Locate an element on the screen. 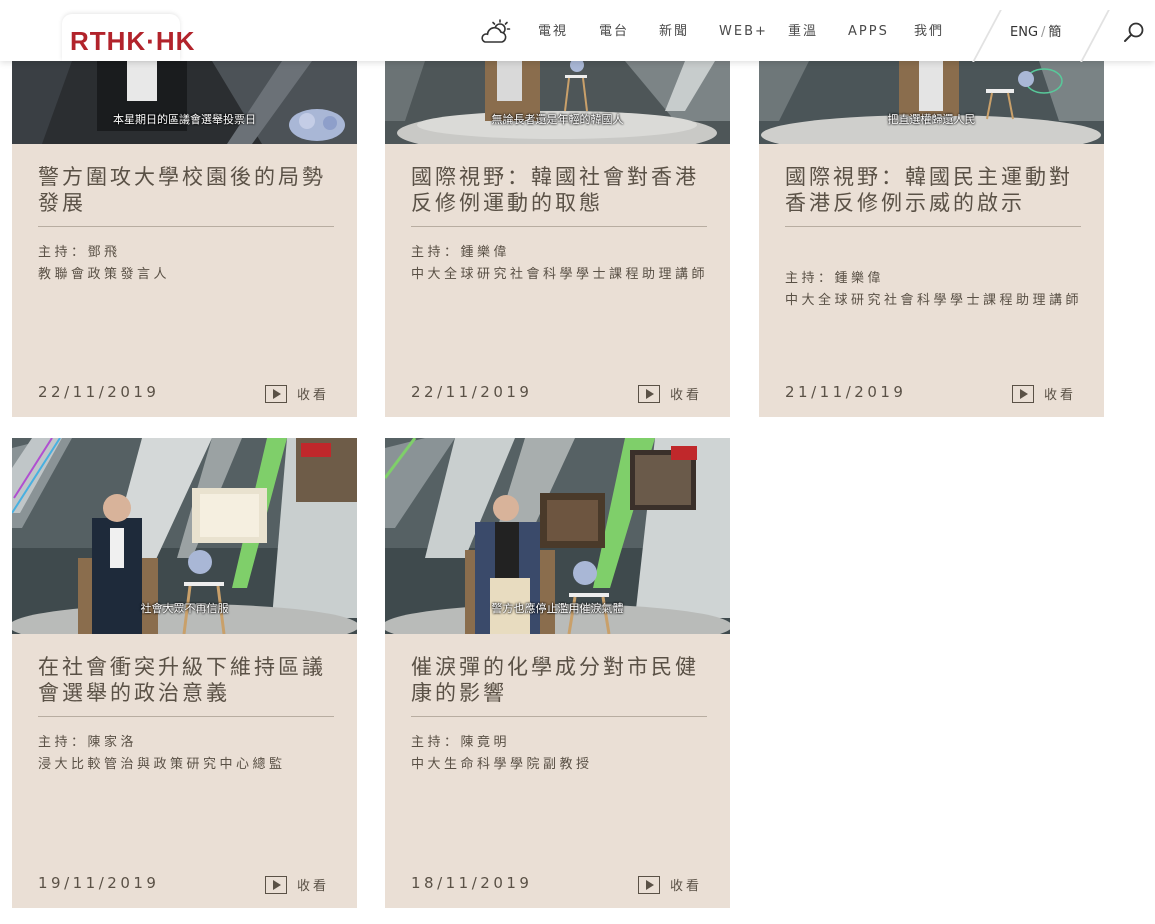  subtitle-caption: 警方也應停止濫用催淚氣體 is located at coordinates (557, 608).